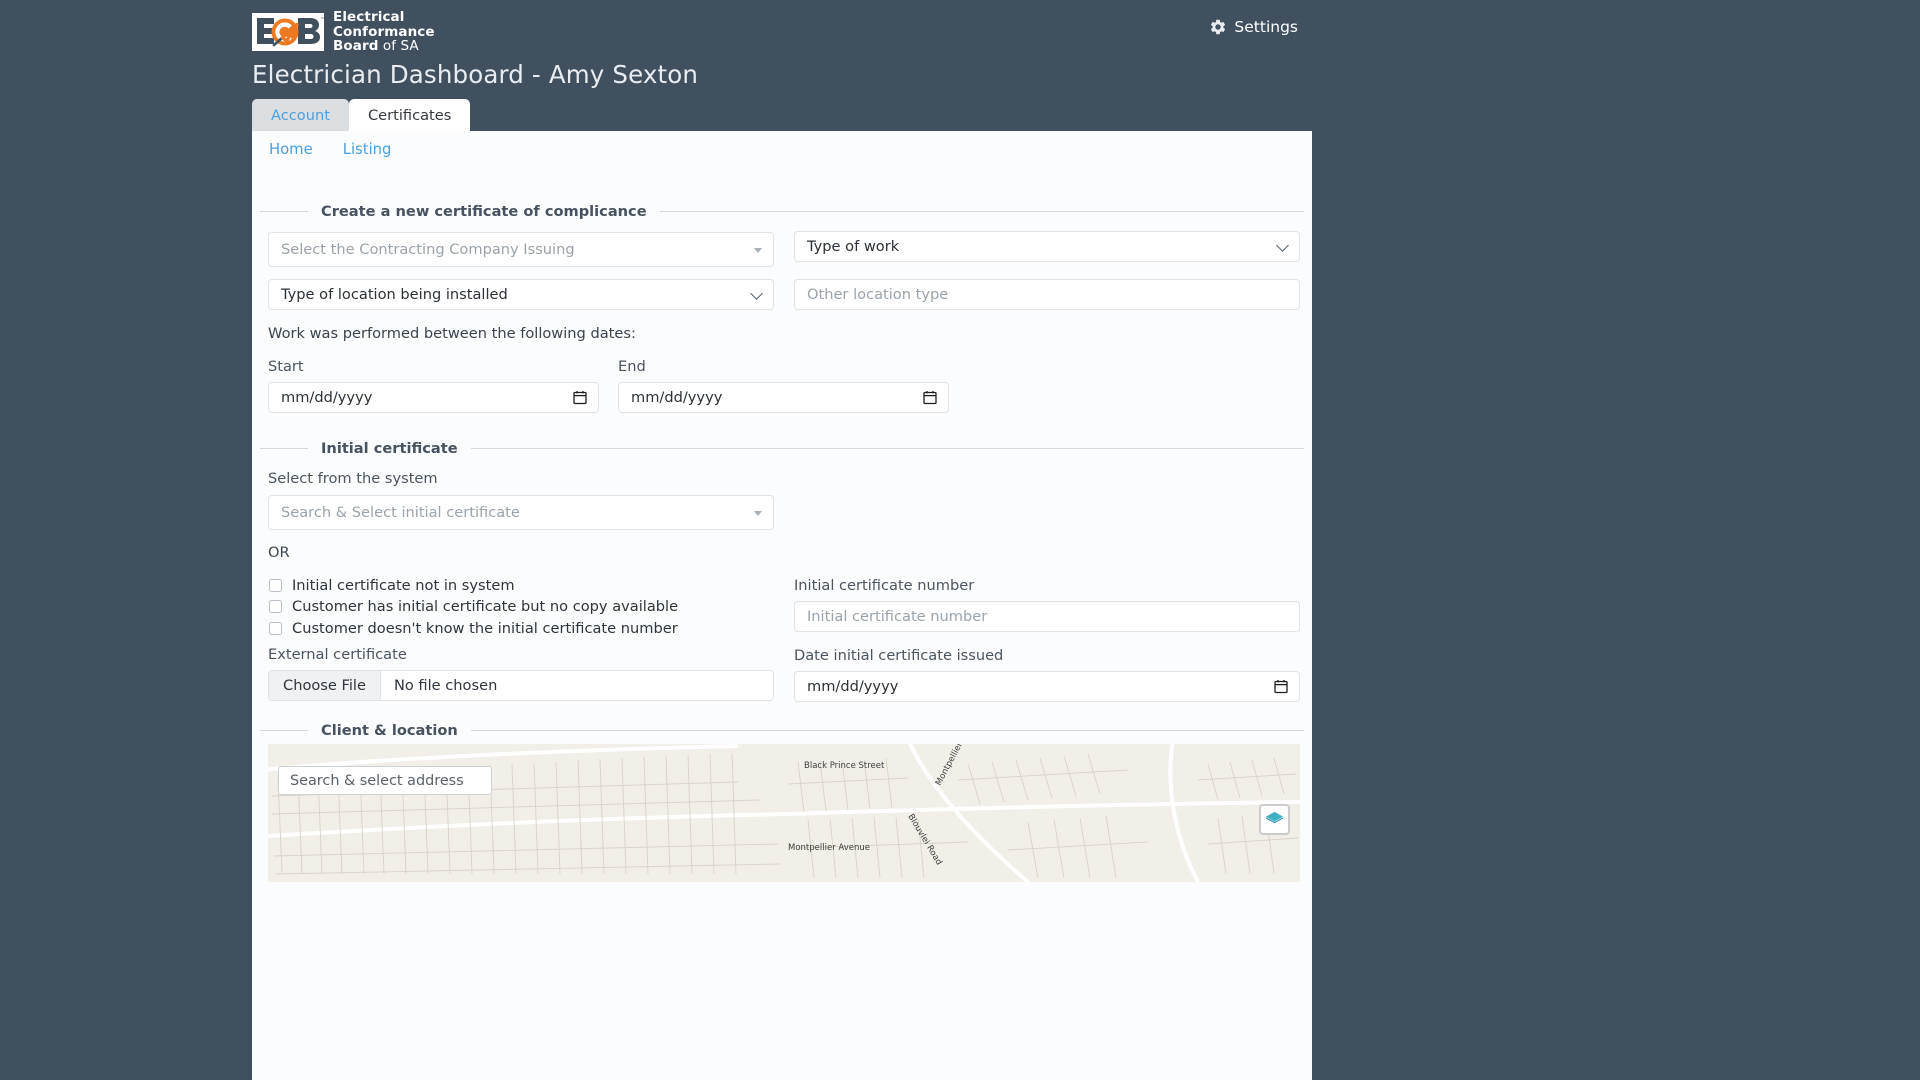  What do you see at coordinates (484, 211) in the screenshot?
I see `section-create-legend-text: Create a new certificate of complicance` at bounding box center [484, 211].